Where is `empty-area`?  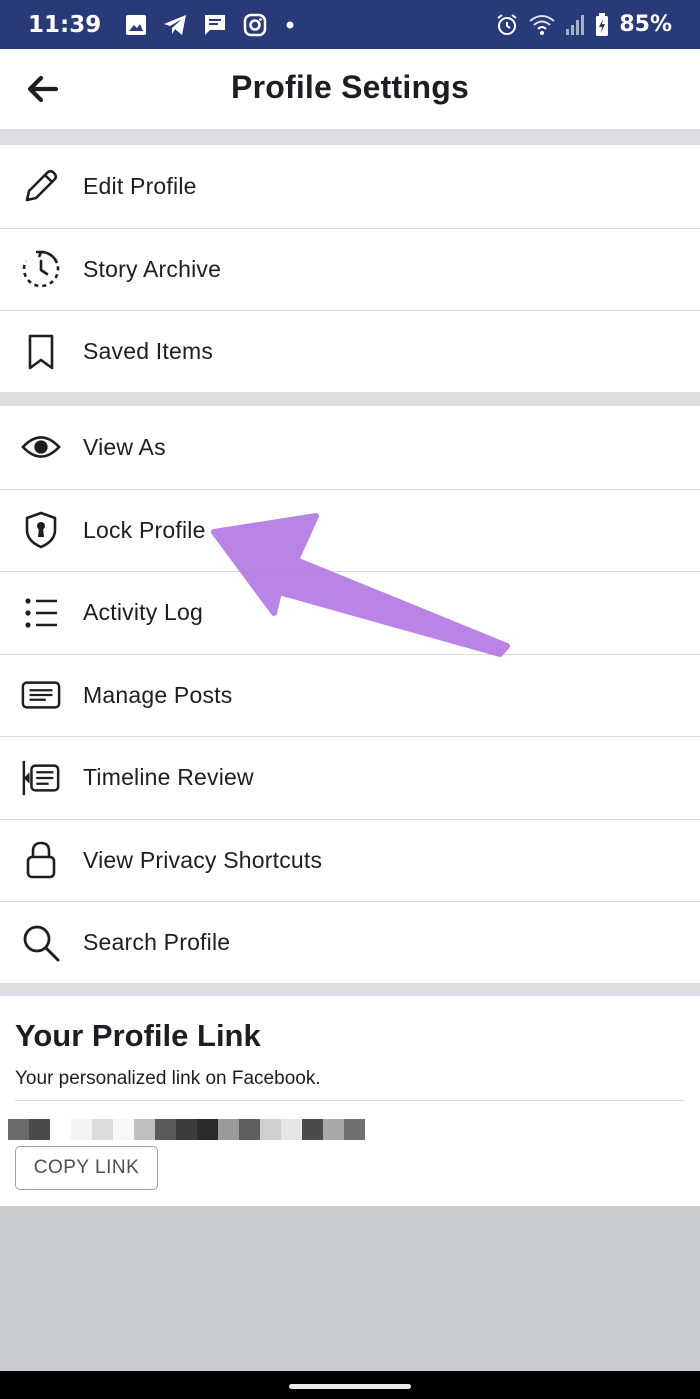 empty-area is located at coordinates (350, 1288).